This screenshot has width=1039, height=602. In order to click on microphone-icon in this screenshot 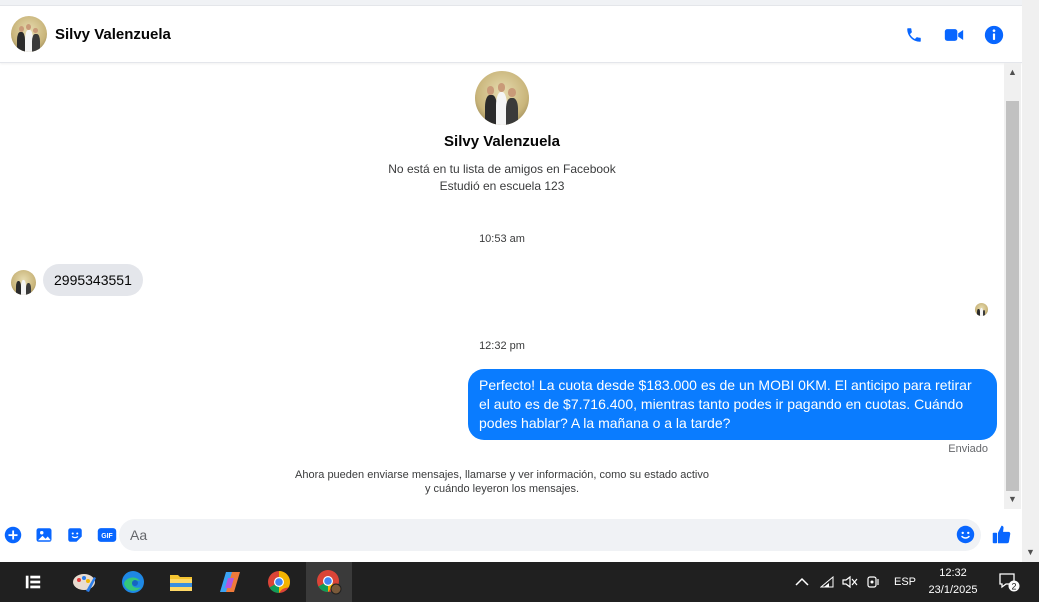, I will do `click(874, 582)`.